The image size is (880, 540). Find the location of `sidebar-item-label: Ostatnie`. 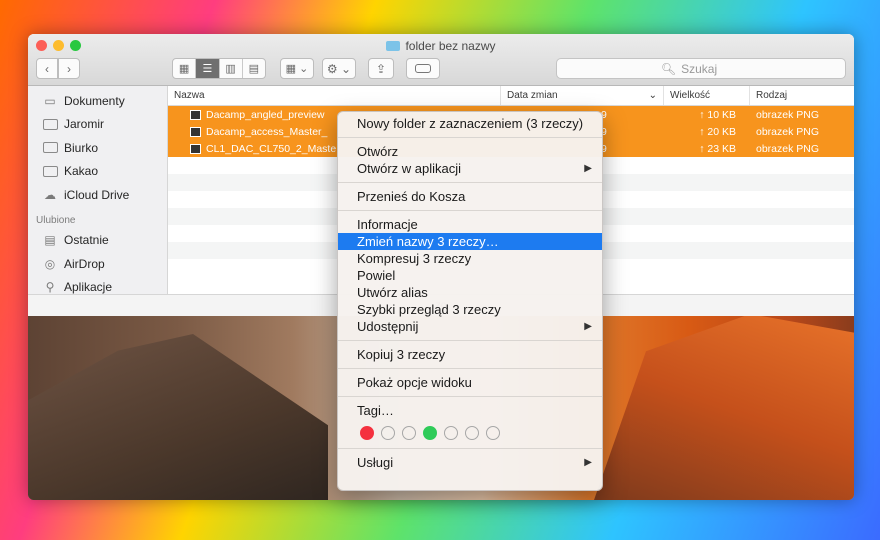

sidebar-item-label: Ostatnie is located at coordinates (86, 240).